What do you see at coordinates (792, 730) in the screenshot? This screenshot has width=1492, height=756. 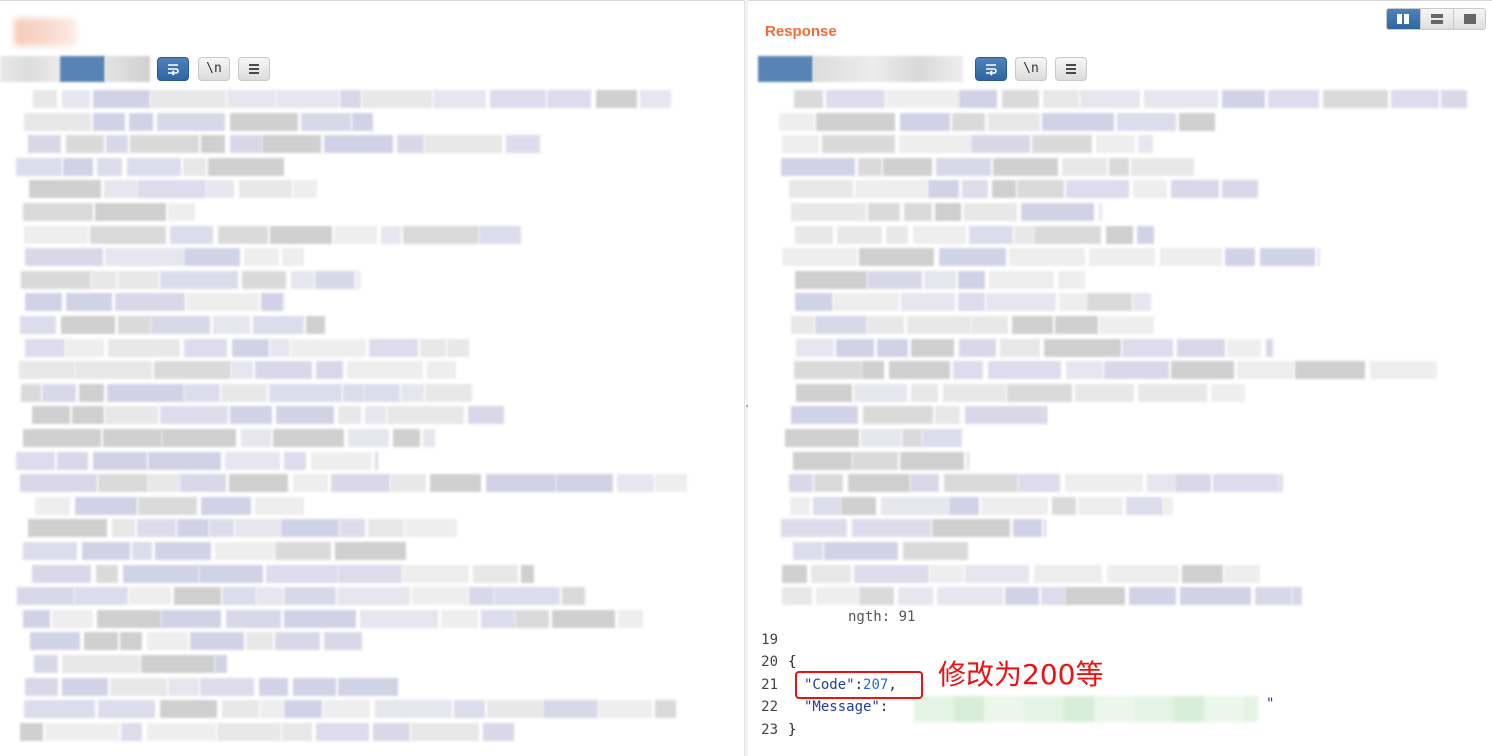 I see `json-close-brace: }` at bounding box center [792, 730].